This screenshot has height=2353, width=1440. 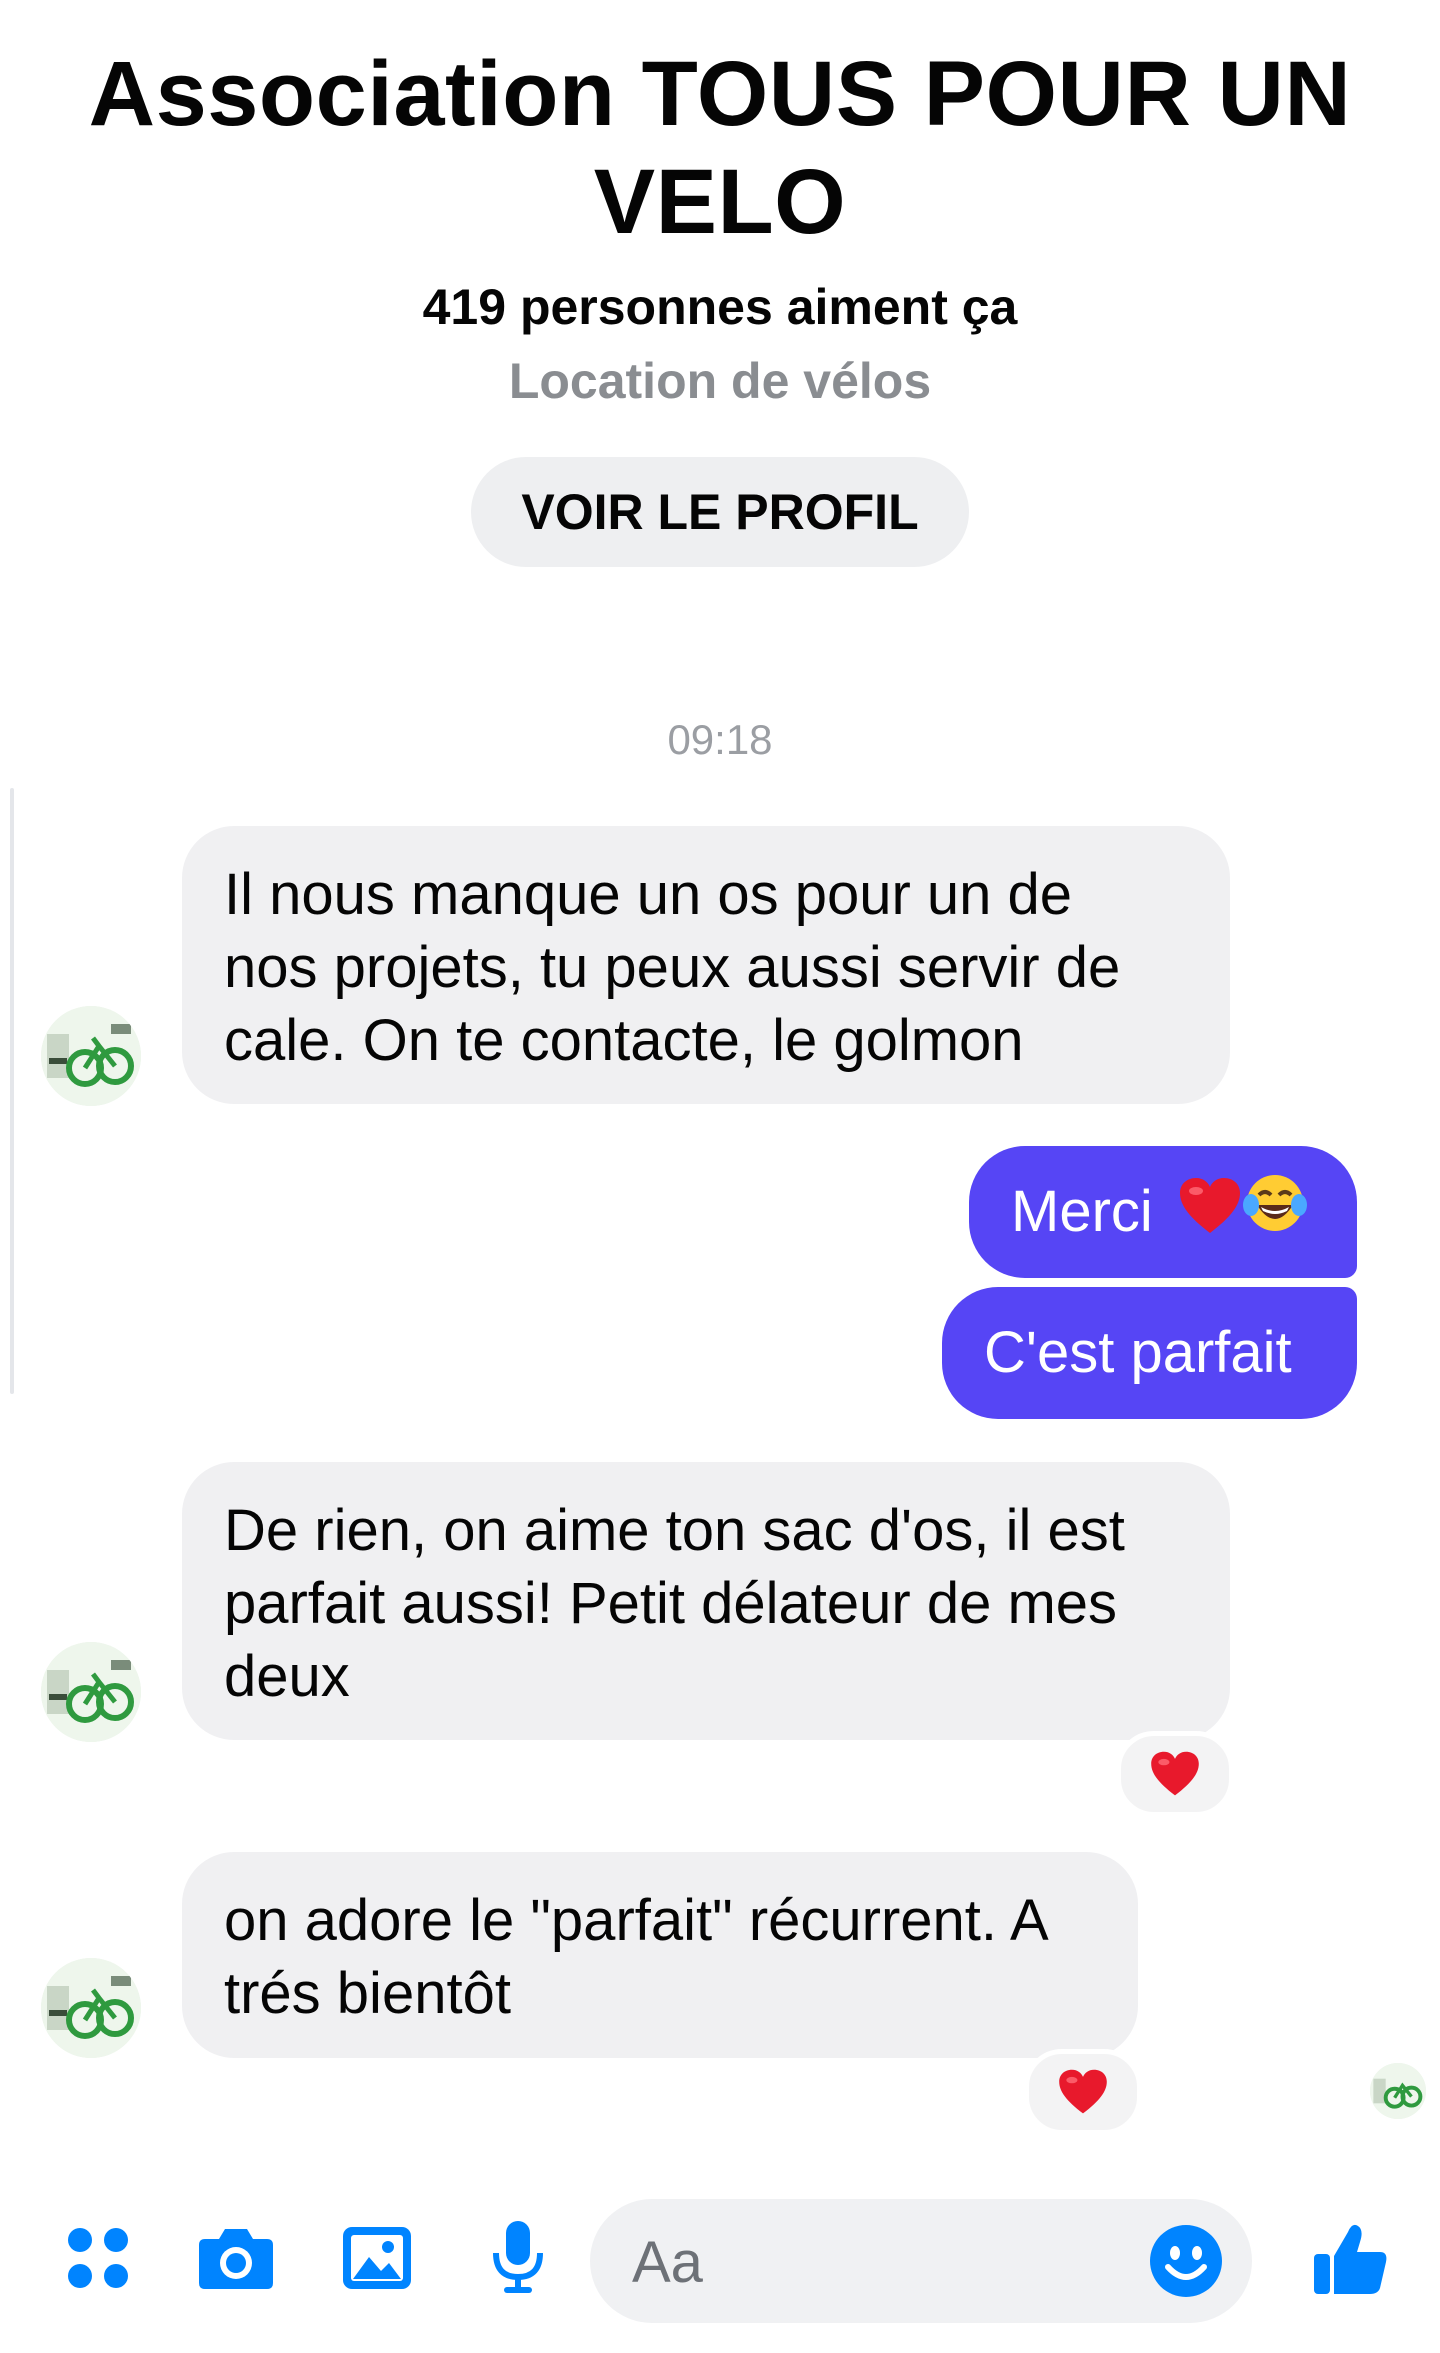 I want to click on outgoing-message-bubble: Merci, so click(x=1163, y=1212).